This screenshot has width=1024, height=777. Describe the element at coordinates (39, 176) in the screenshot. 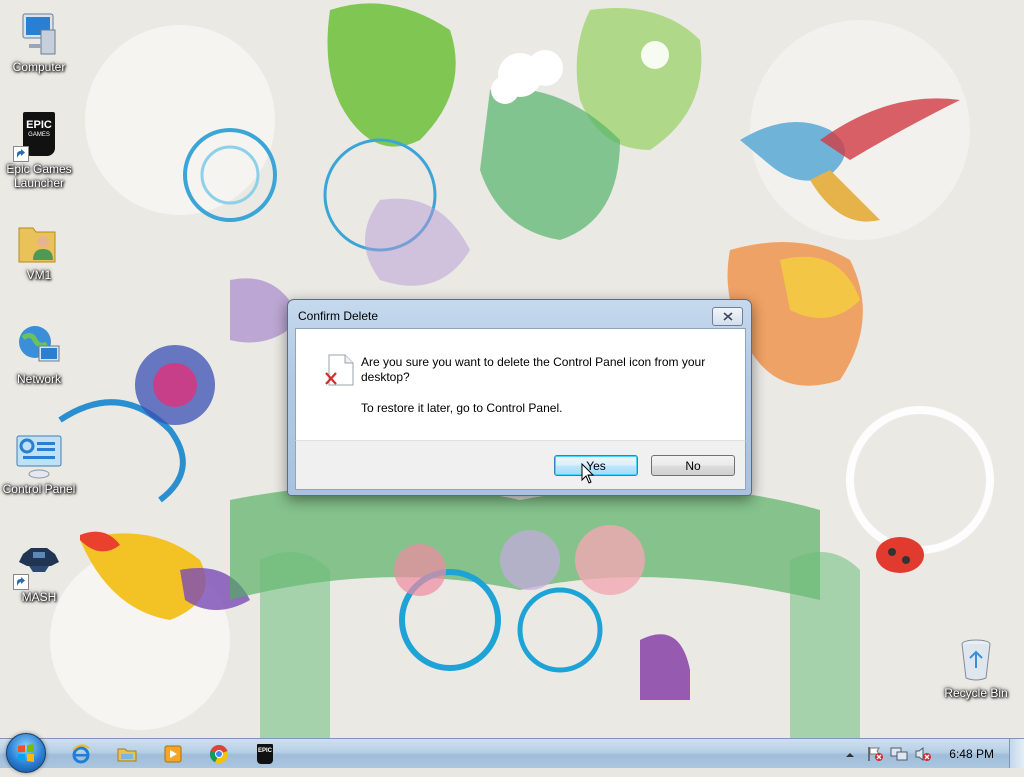

I see `desktop-icon-label: Epic Games Launcher` at that location.